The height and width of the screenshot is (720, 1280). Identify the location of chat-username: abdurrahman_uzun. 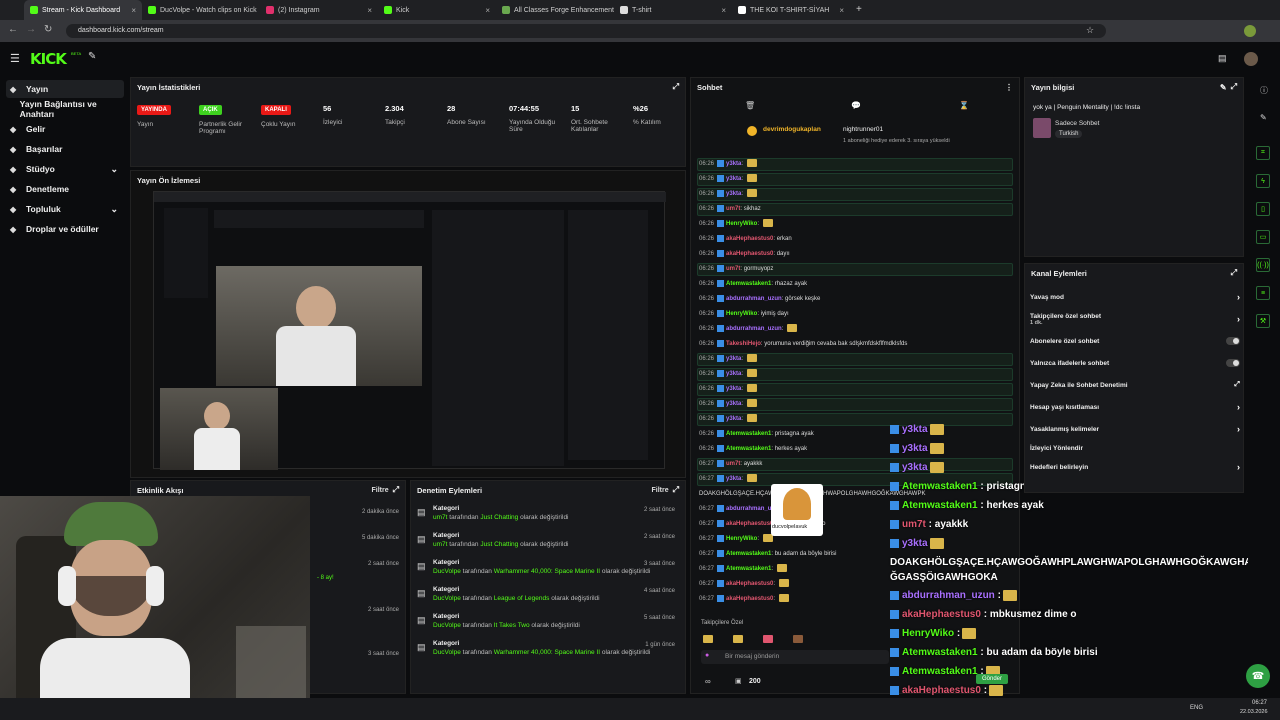
(754, 299).